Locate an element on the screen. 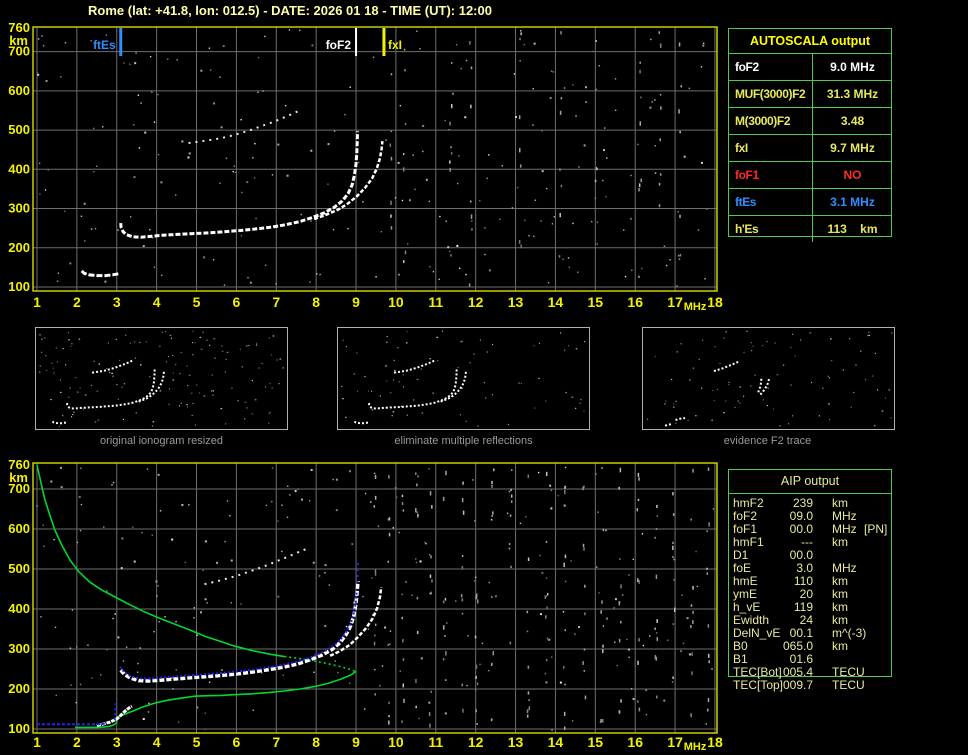 This screenshot has width=968, height=755. marker-label-ftEs: ftEs is located at coordinates (104, 45).